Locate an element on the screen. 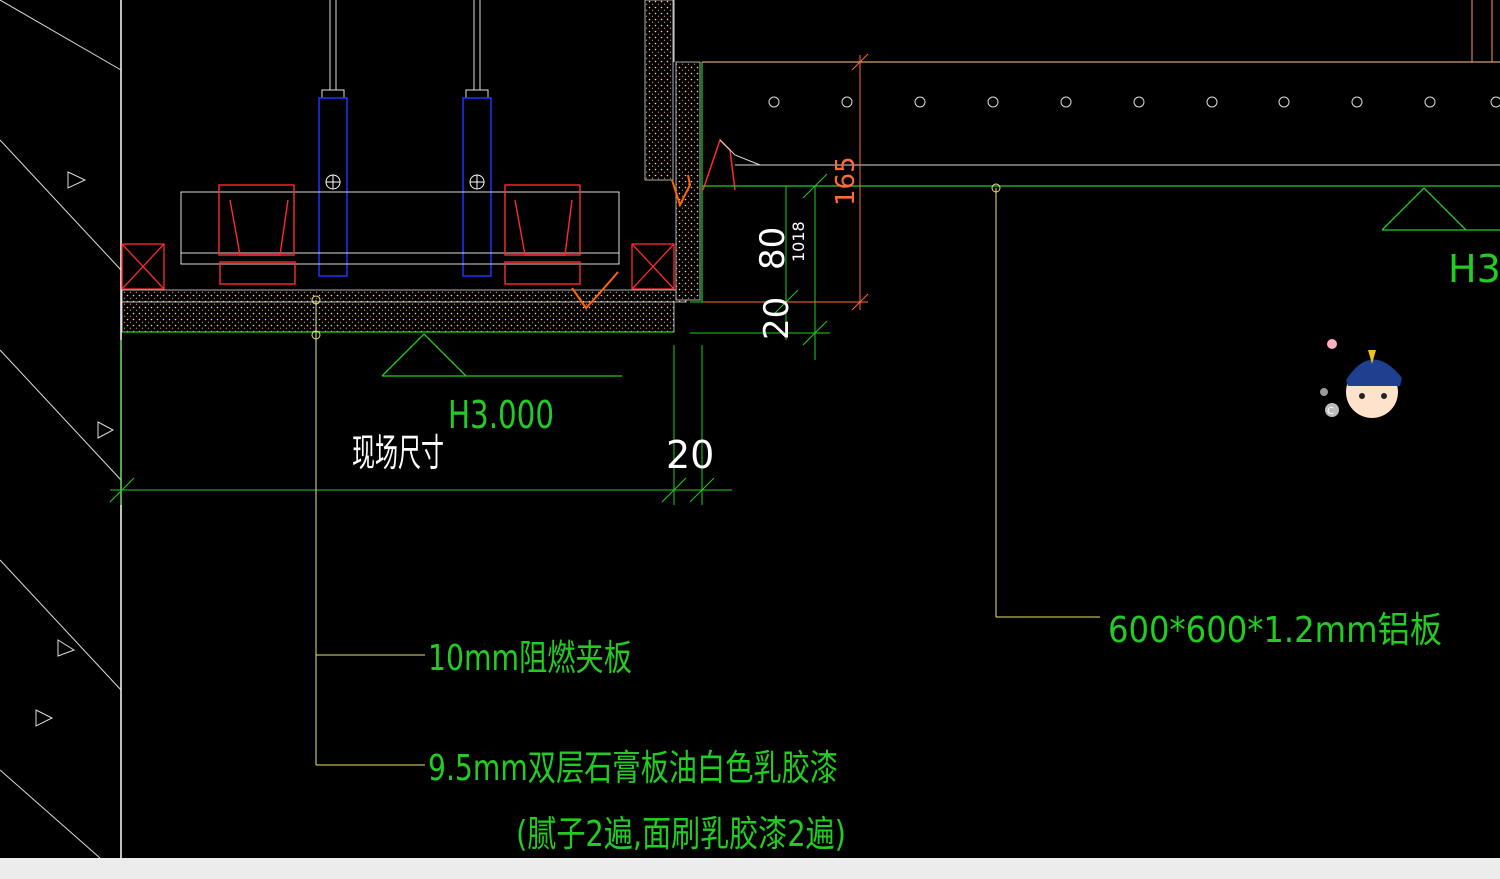 The height and width of the screenshot is (879, 1500). aluminum-panel is located at coordinates (1101, 93).